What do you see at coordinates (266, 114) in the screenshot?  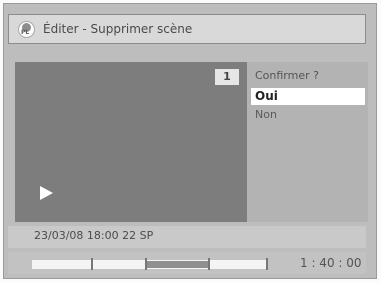 I see `confirm-option-no: Non` at bounding box center [266, 114].